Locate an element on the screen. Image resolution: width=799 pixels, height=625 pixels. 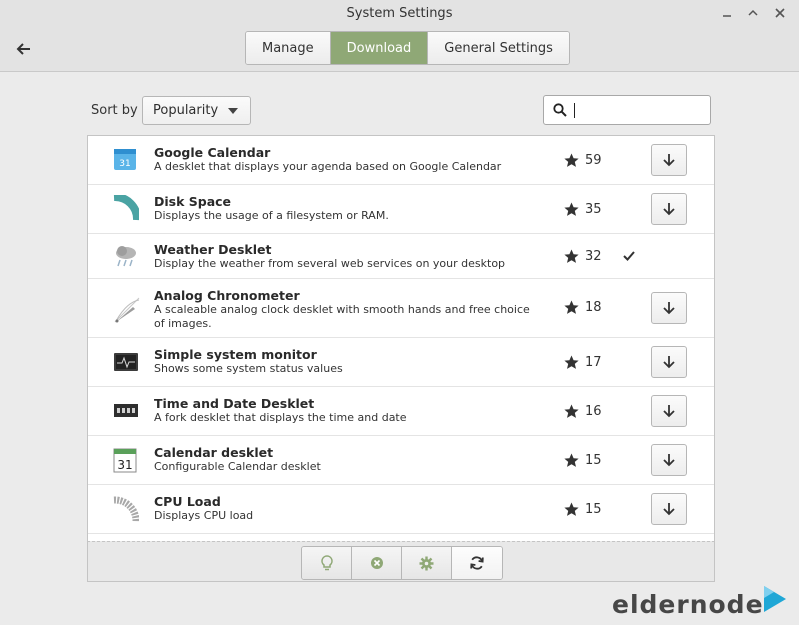
analog-clock-icon is located at coordinates (127, 310).